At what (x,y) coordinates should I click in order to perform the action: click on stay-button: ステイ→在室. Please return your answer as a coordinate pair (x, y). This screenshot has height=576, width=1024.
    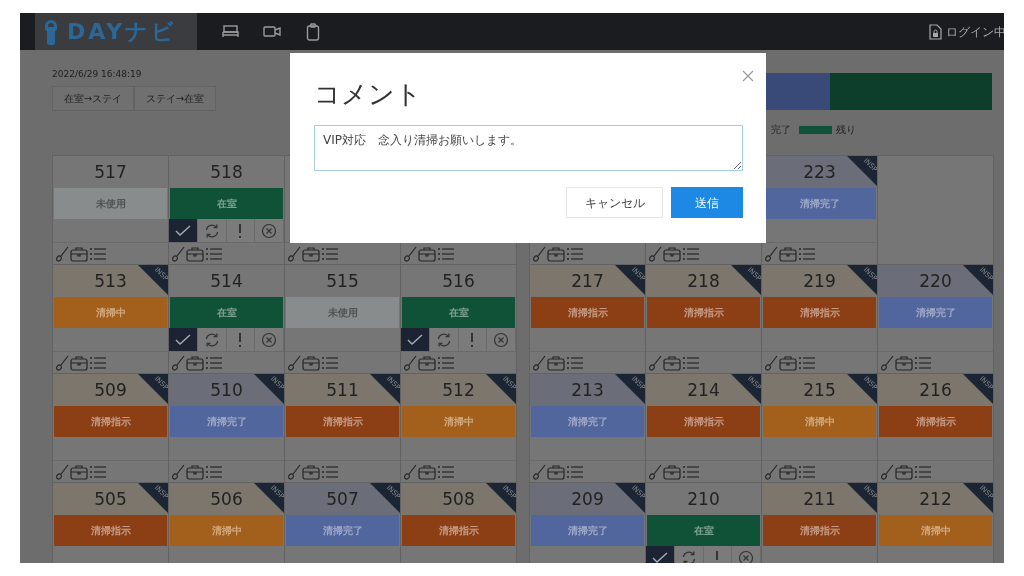
    Looking at the image, I should click on (175, 98).